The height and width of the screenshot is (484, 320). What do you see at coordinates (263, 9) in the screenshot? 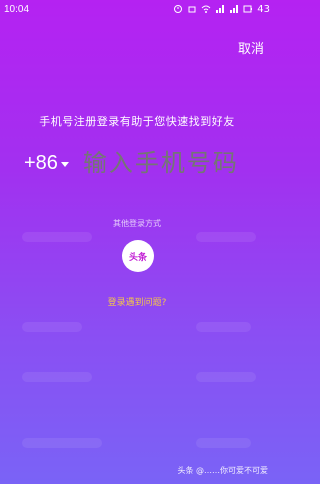
I see `battery-level: 43` at bounding box center [263, 9].